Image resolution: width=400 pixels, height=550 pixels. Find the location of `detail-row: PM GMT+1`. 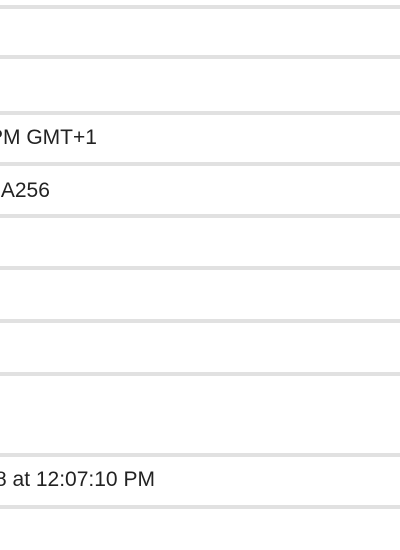

detail-row: PM GMT+1 is located at coordinates (200, 139).